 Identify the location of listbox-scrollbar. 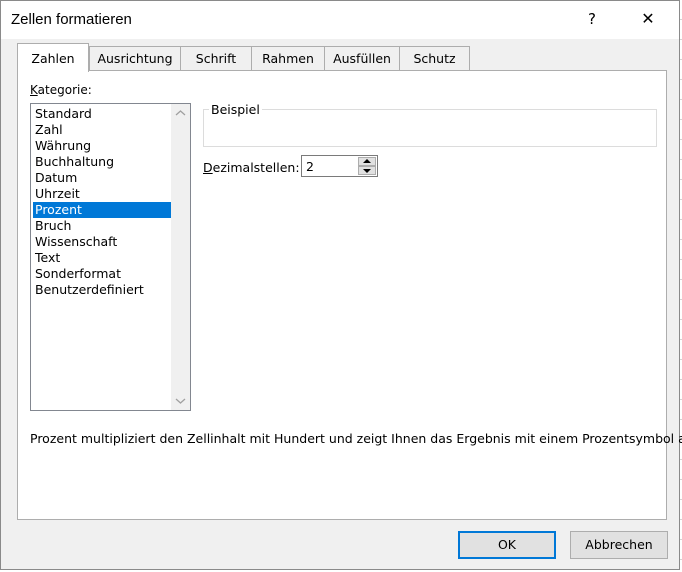
(180, 257).